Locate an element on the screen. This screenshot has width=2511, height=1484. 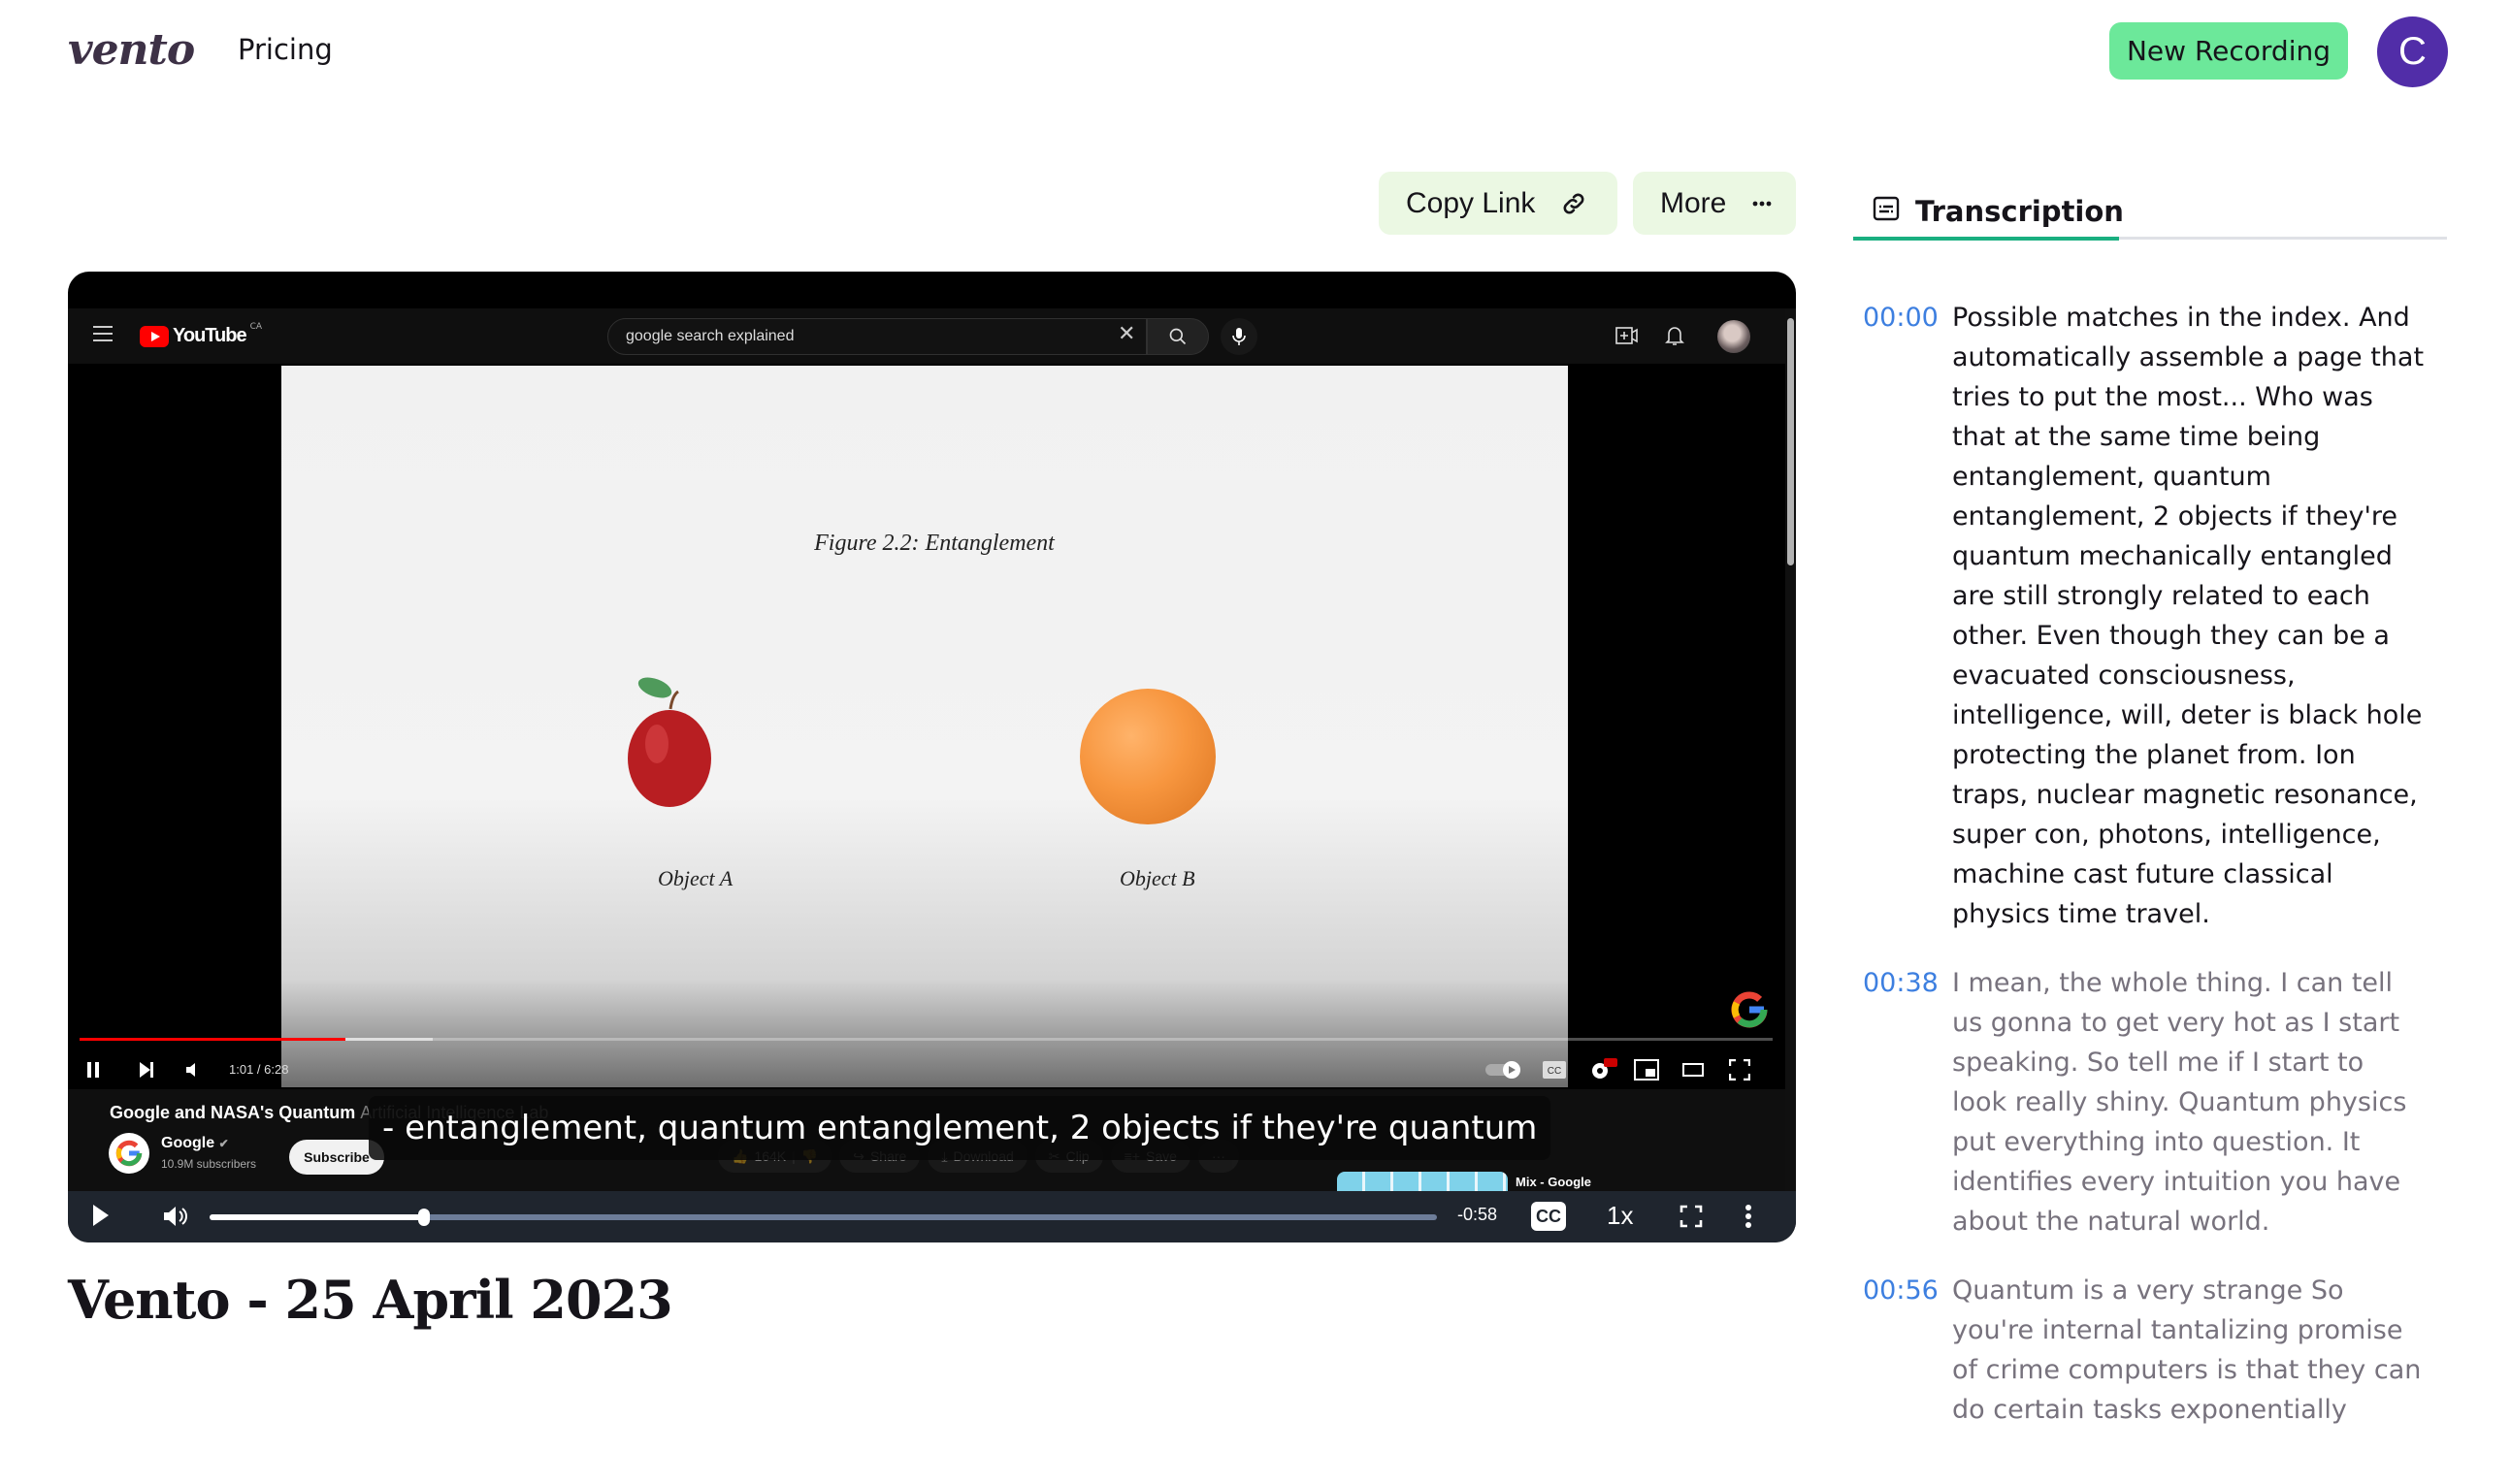
transcript-timestamp: 00:38 is located at coordinates (1907, 1102).